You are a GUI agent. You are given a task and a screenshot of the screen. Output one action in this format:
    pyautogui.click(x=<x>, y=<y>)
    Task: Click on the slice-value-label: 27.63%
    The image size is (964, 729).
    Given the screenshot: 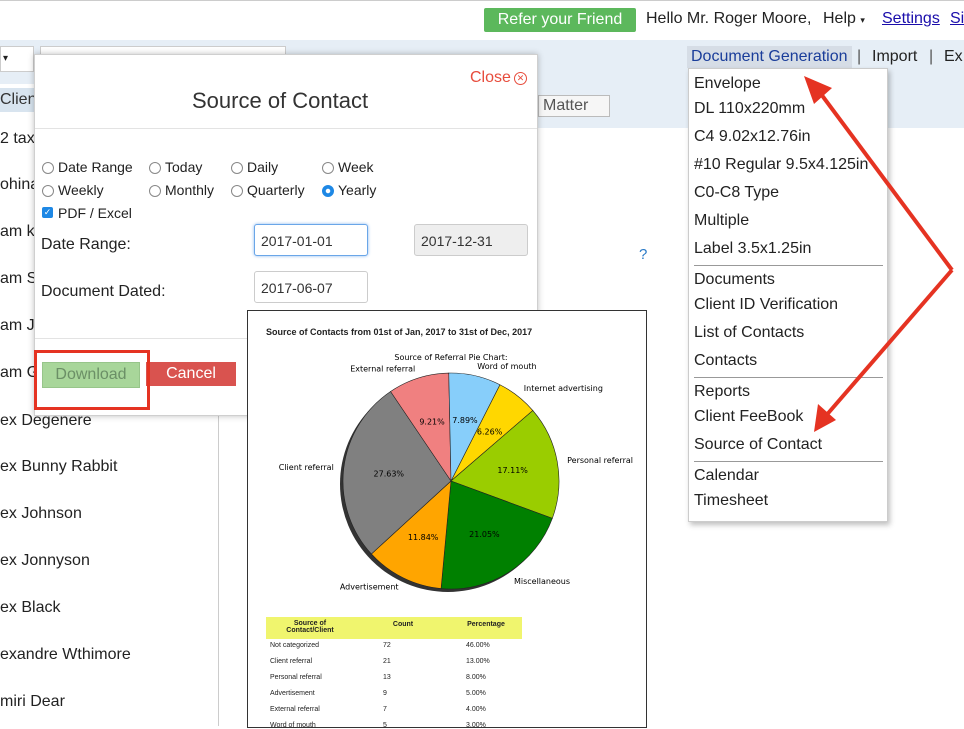 What is the action you would take?
    pyautogui.click(x=389, y=474)
    